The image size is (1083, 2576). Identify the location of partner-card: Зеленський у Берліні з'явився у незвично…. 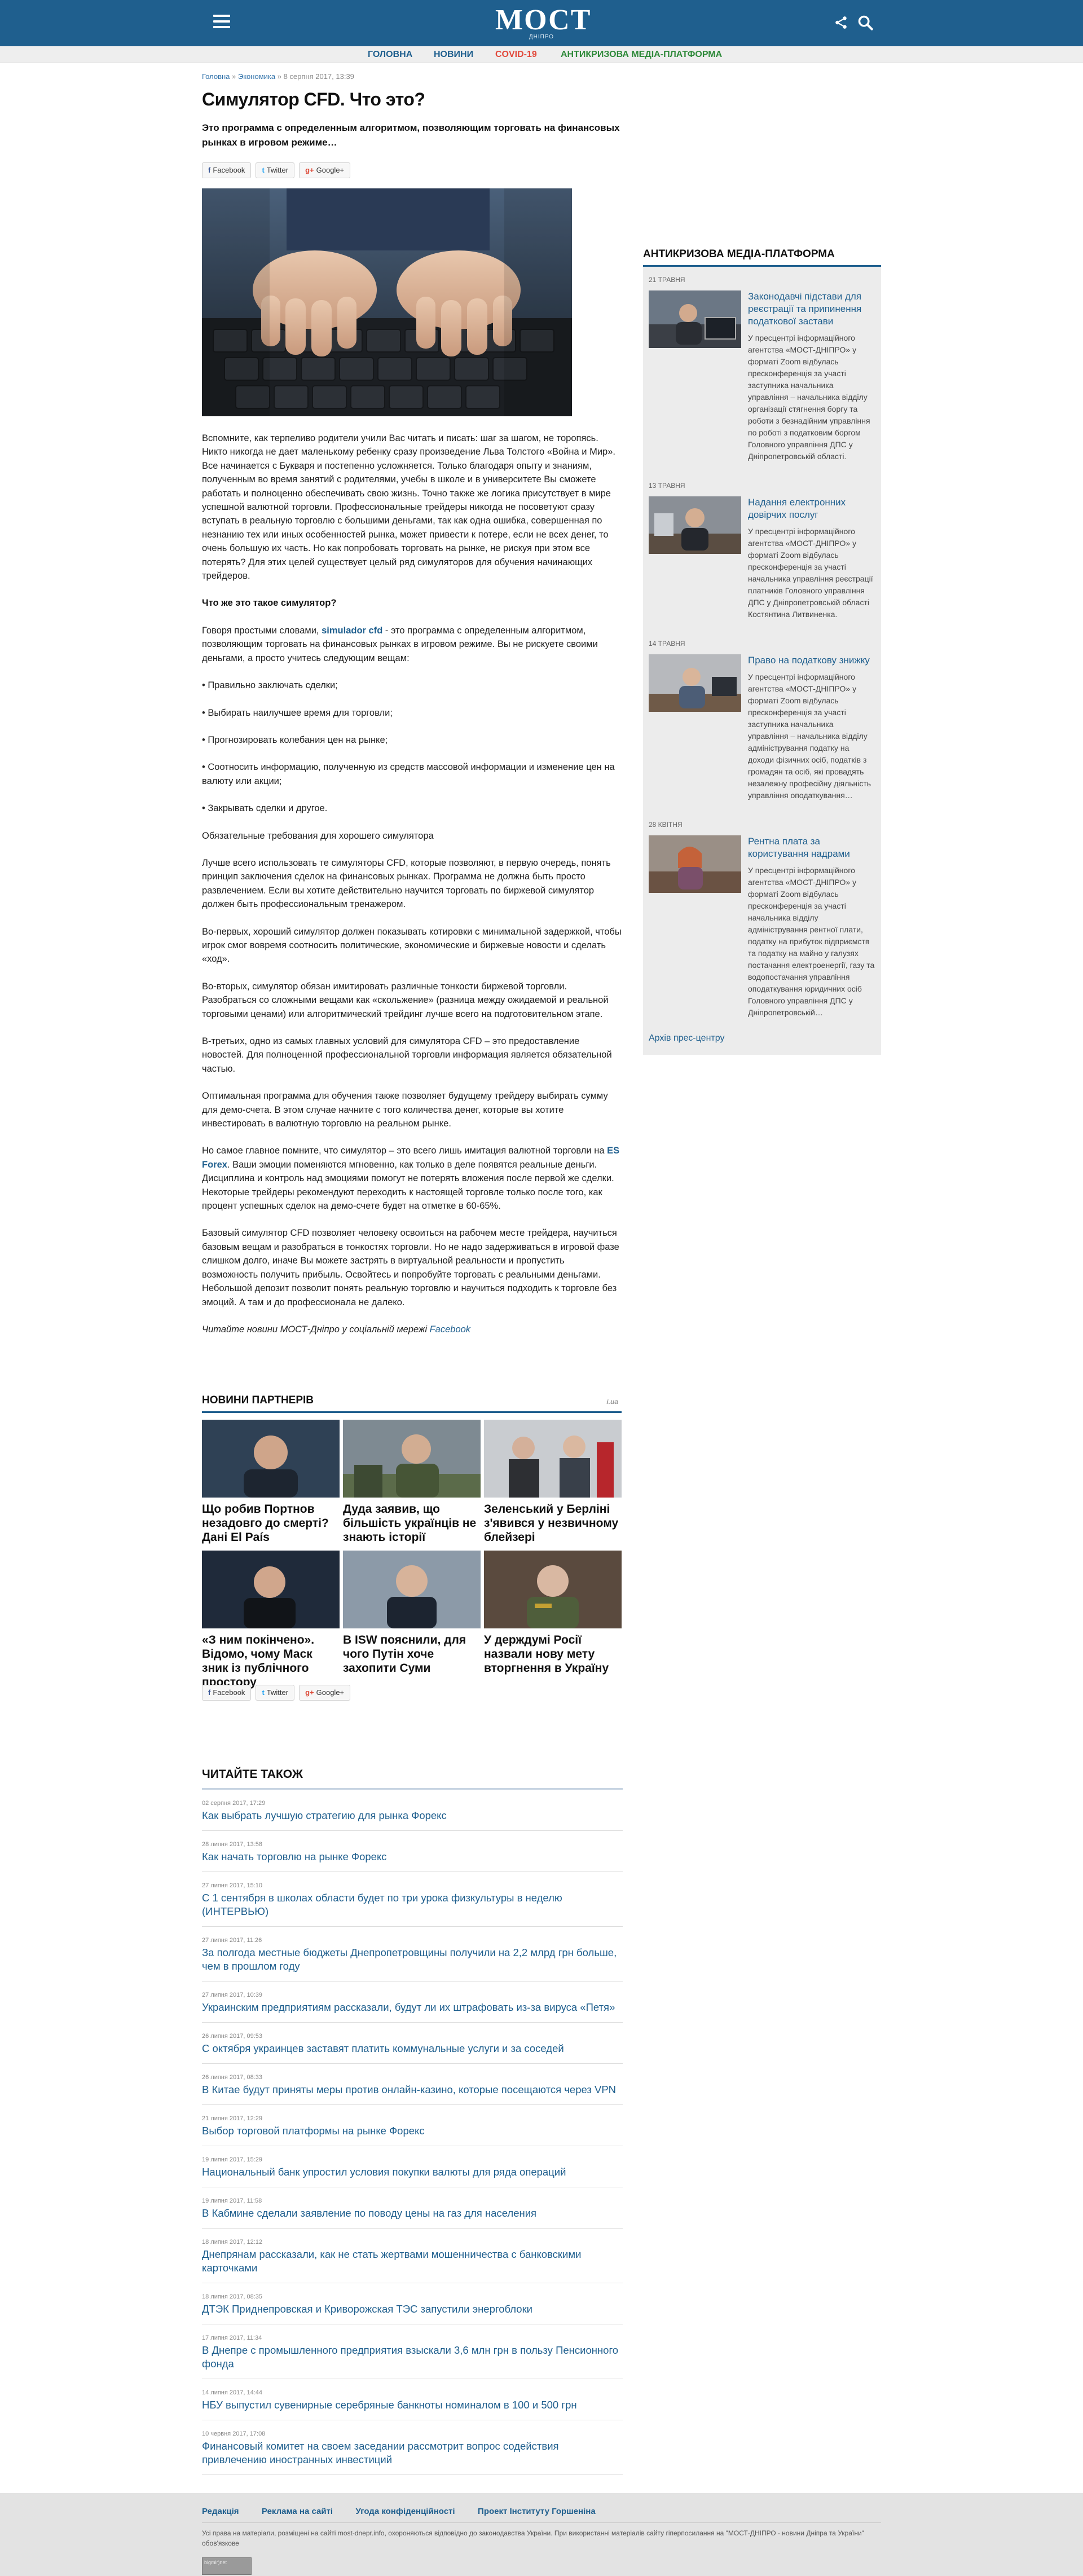
(553, 1482).